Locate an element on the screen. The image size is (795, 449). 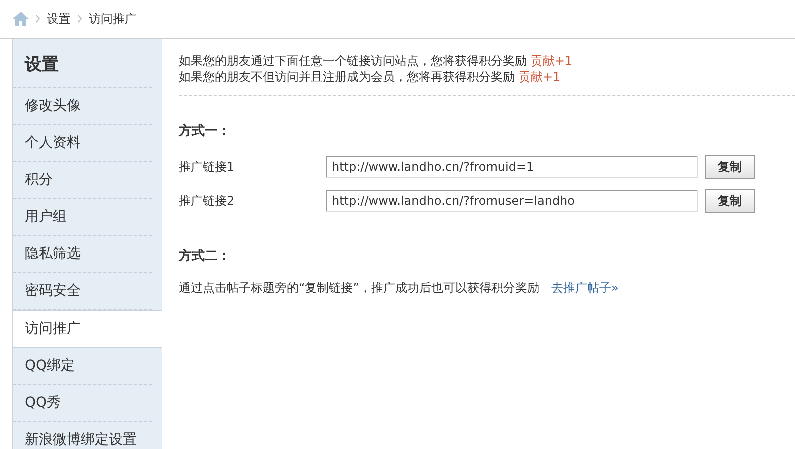
field-label: 推广链接1 is located at coordinates (207, 167).